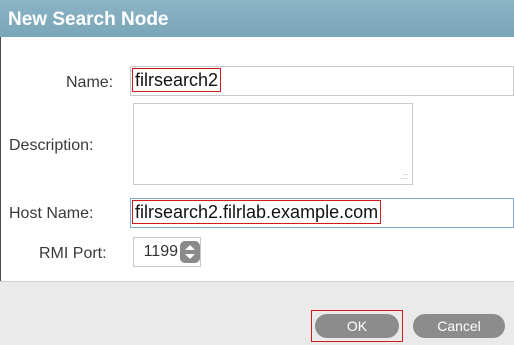 This screenshot has height=345, width=514. Describe the element at coordinates (190, 256) in the screenshot. I see `spinner-down-icon` at that location.